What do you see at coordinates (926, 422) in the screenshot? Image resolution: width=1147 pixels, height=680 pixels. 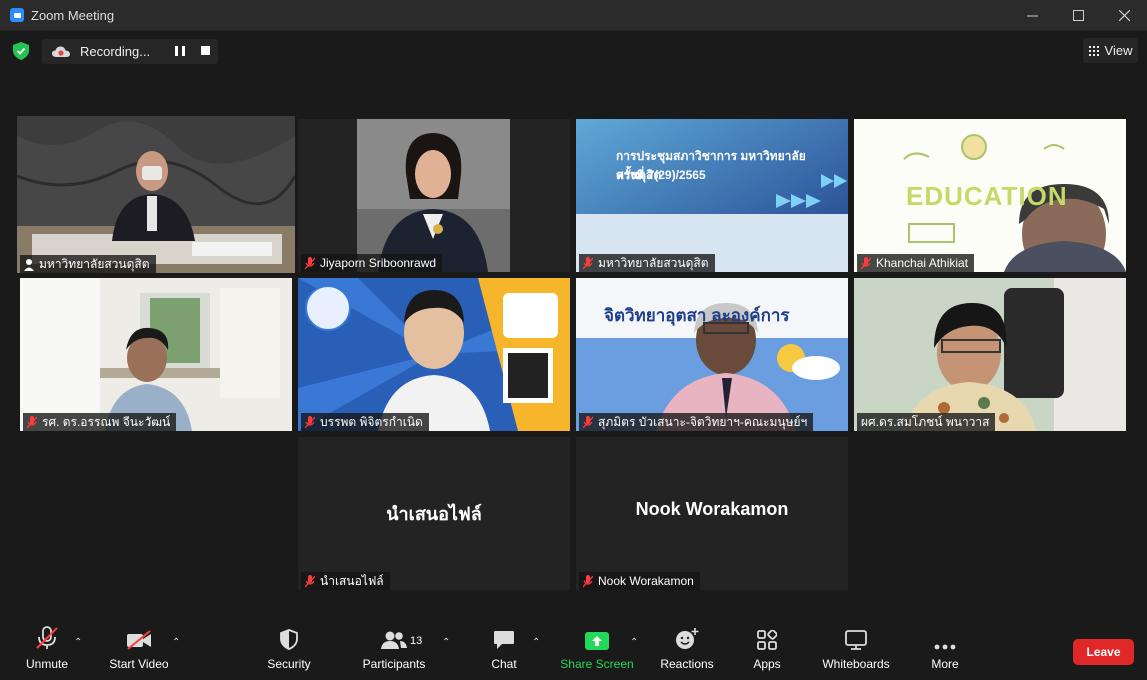 I see `participant-name-tag: ผศ.ดร.สมโภชน์ พนาวาส` at bounding box center [926, 422].